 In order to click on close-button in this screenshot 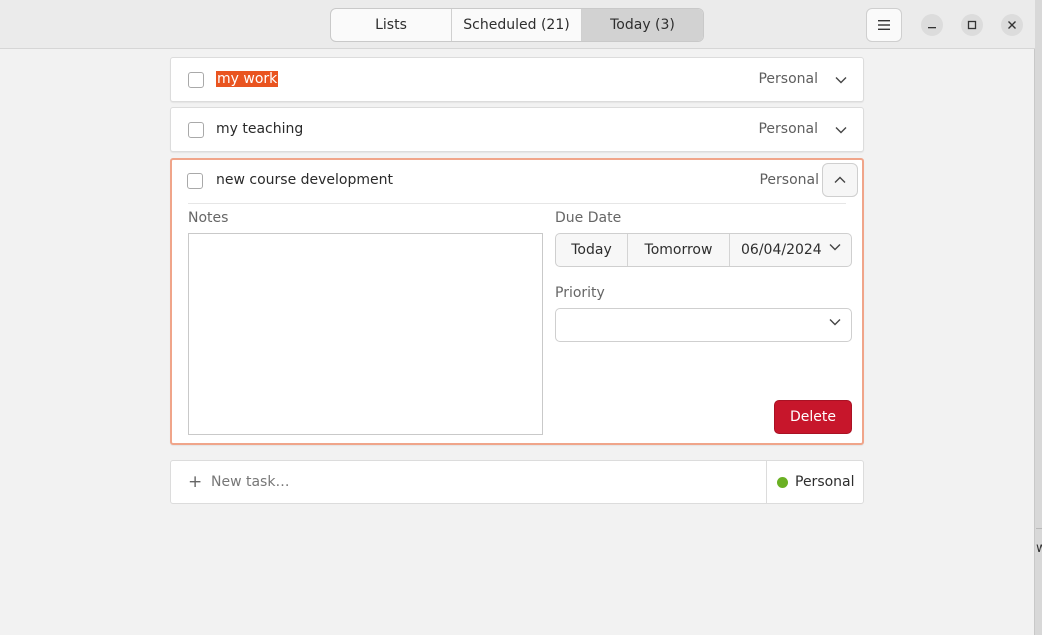, I will do `click(1012, 25)`.